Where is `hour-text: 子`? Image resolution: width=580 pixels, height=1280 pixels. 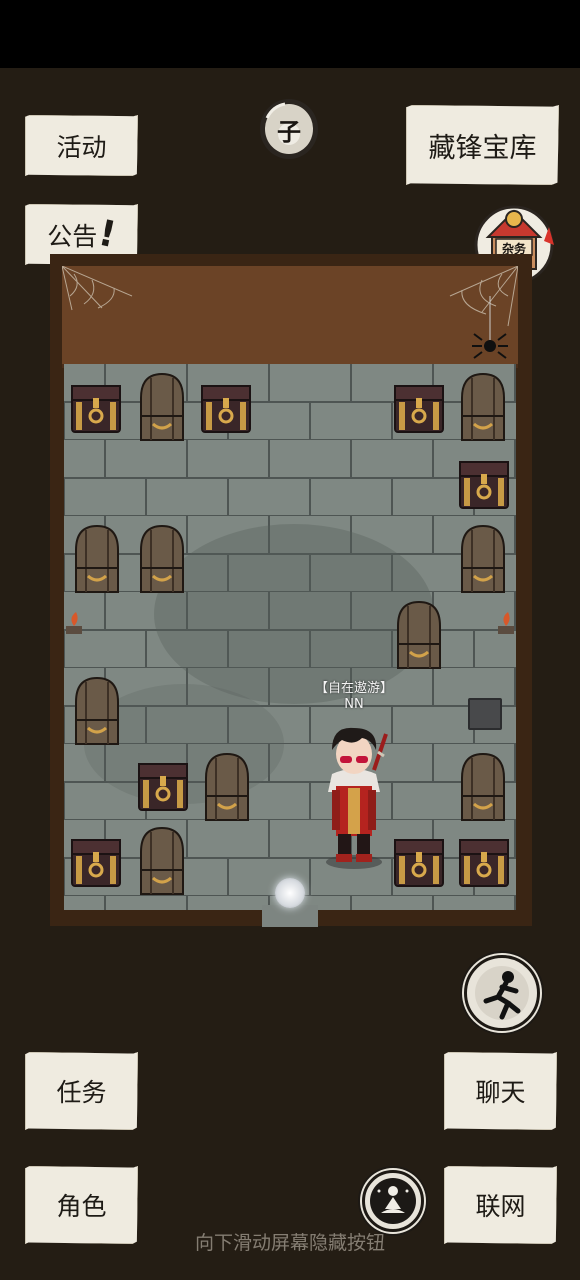
hour-text: 子 is located at coordinates (289, 132).